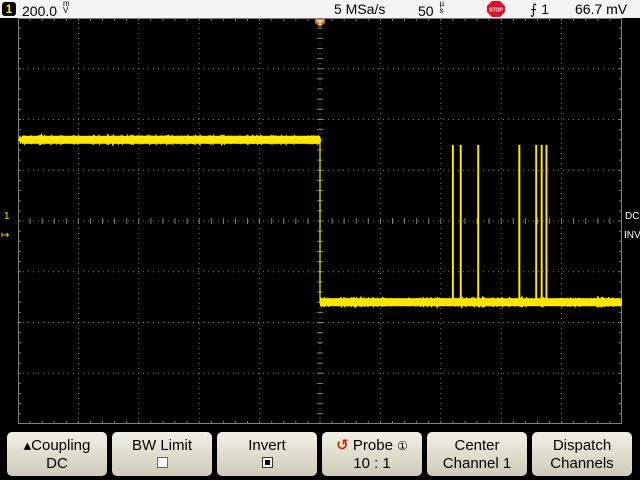 The image size is (640, 480). Describe the element at coordinates (171, 139) in the screenshot. I see `trace-high-band` at that location.